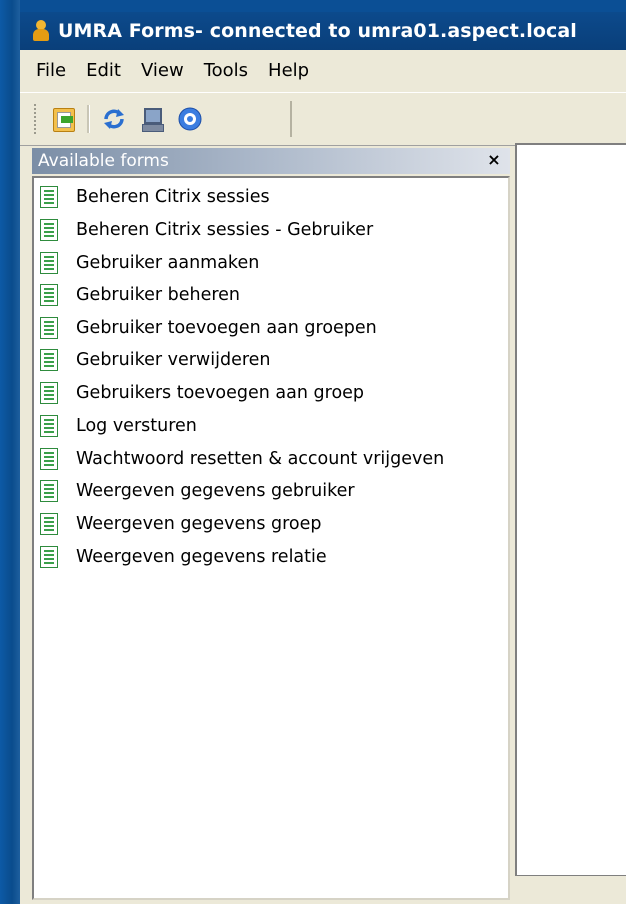 This screenshot has height=904, width=626. What do you see at coordinates (103, 161) in the screenshot?
I see `panel-title: Available forms` at bounding box center [103, 161].